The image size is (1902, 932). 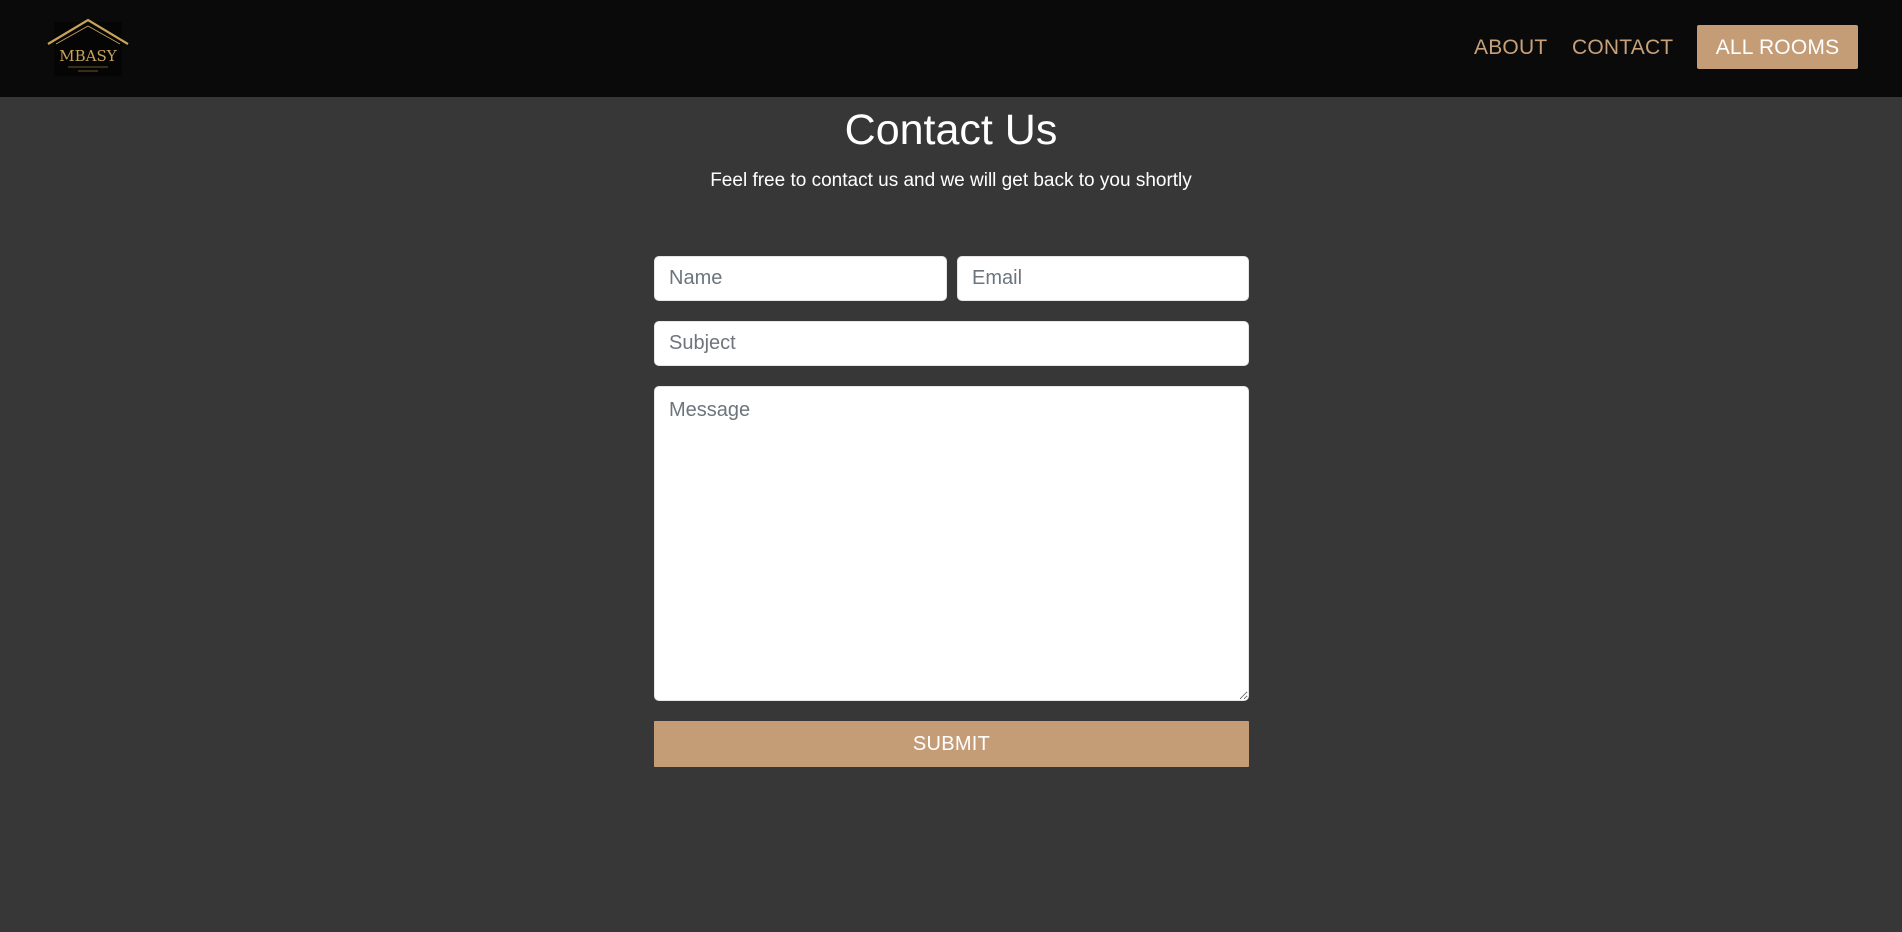 I want to click on nav-link-contact: CONTACT, so click(x=1622, y=48).